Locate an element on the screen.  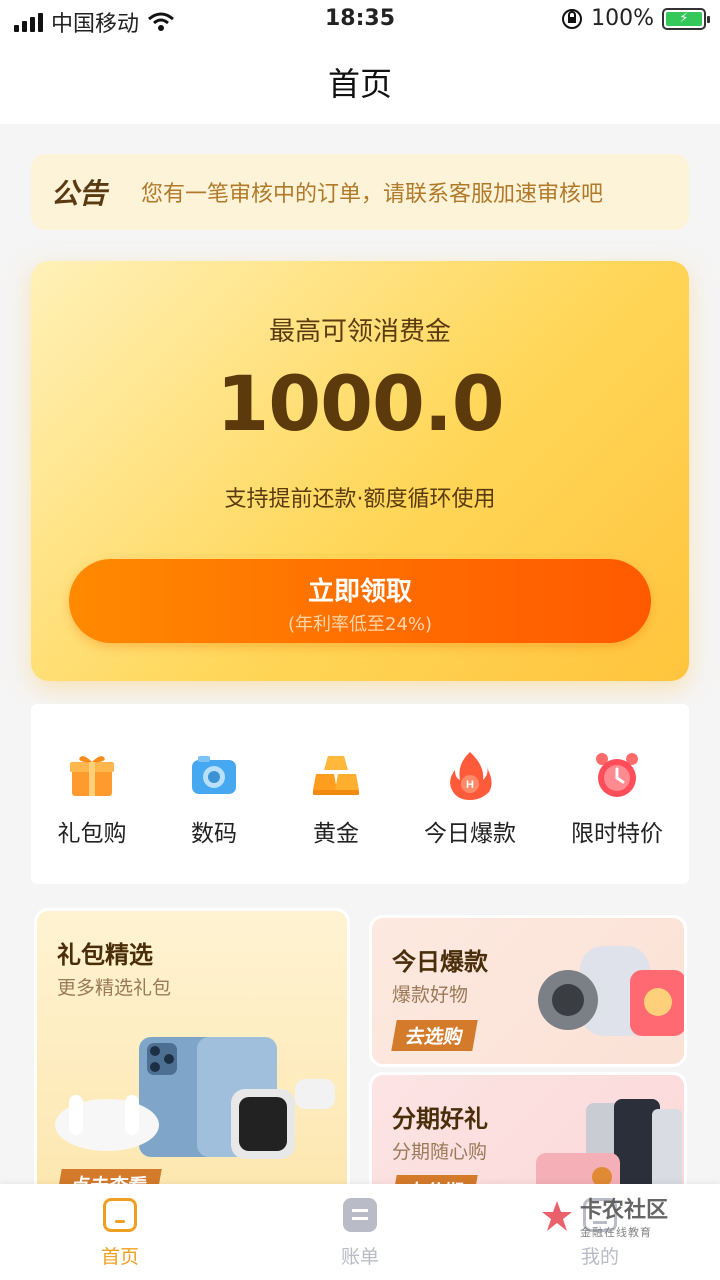
camera-icon is located at coordinates (214, 775).